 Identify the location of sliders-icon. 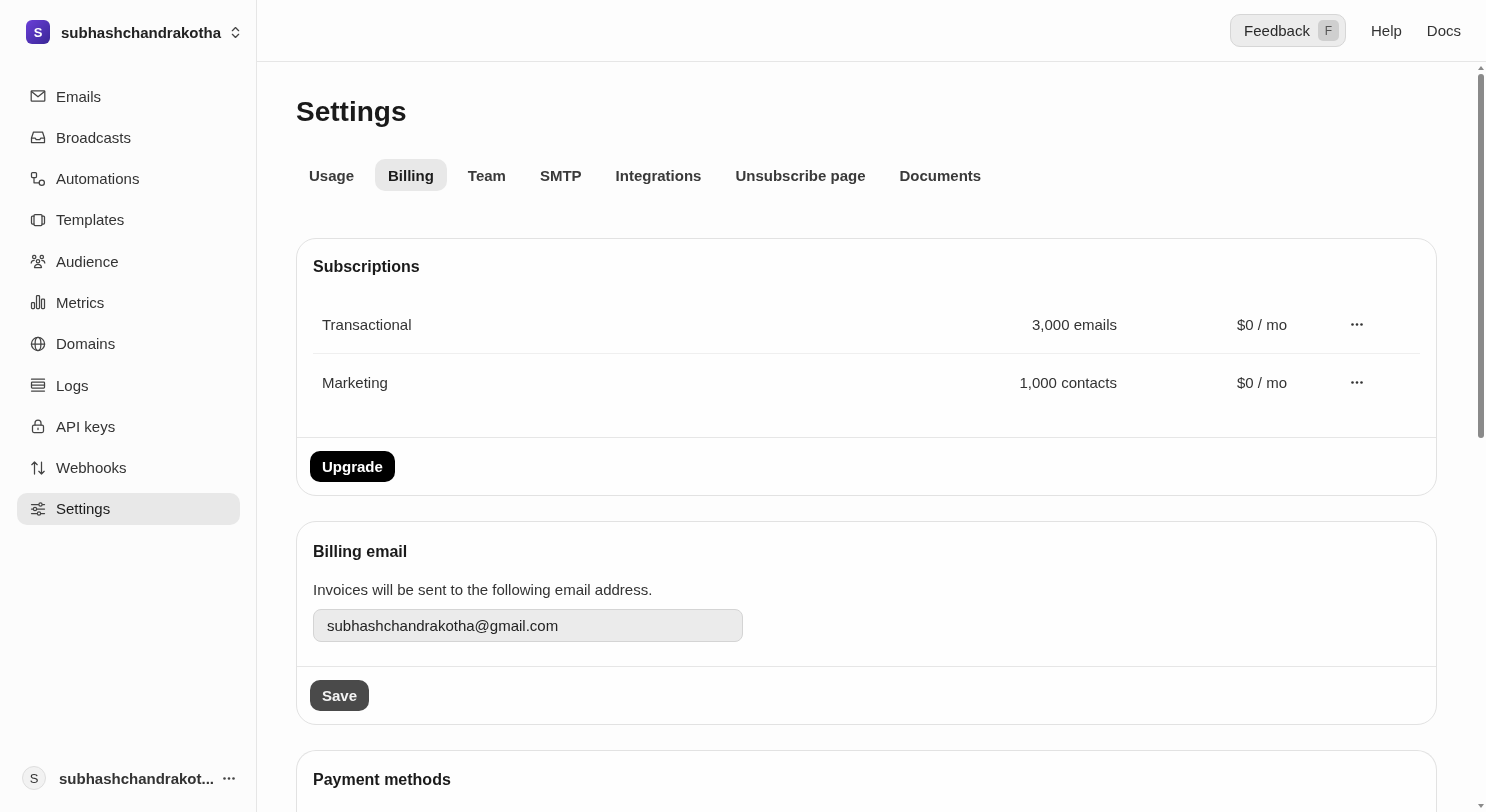
(38, 508).